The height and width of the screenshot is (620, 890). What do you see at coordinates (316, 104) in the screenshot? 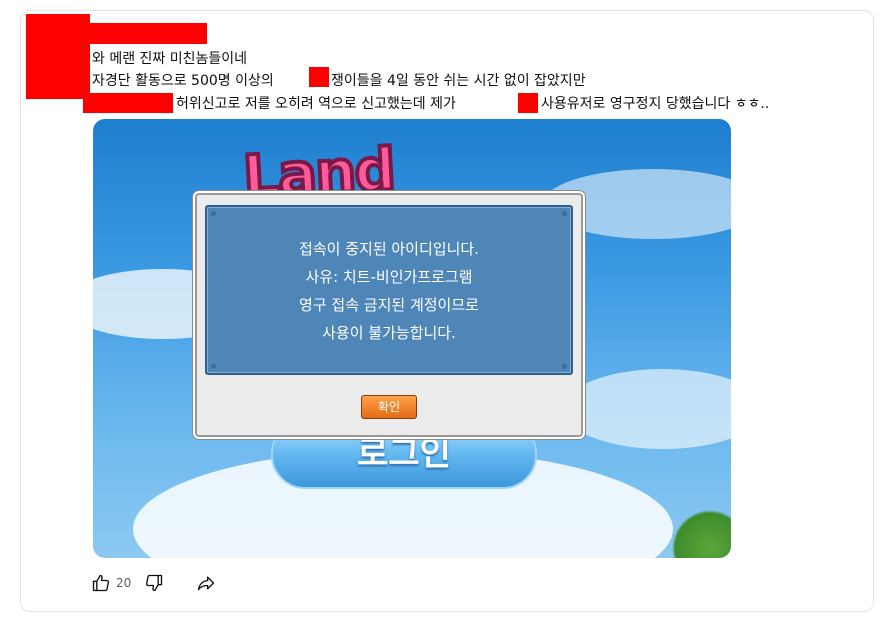
I see `comment-line-3a: 허위신고로 저를 오히려 역으로 신고했는데 제가` at bounding box center [316, 104].